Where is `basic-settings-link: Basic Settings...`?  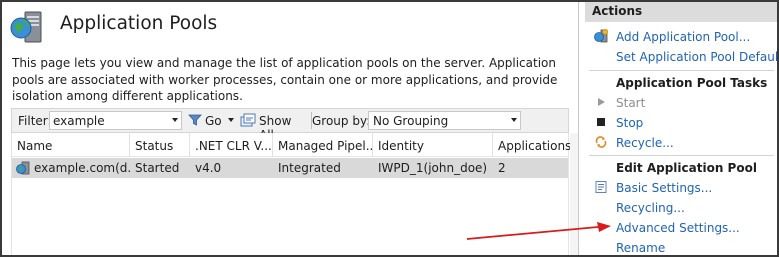
basic-settings-link: Basic Settings... is located at coordinates (664, 188).